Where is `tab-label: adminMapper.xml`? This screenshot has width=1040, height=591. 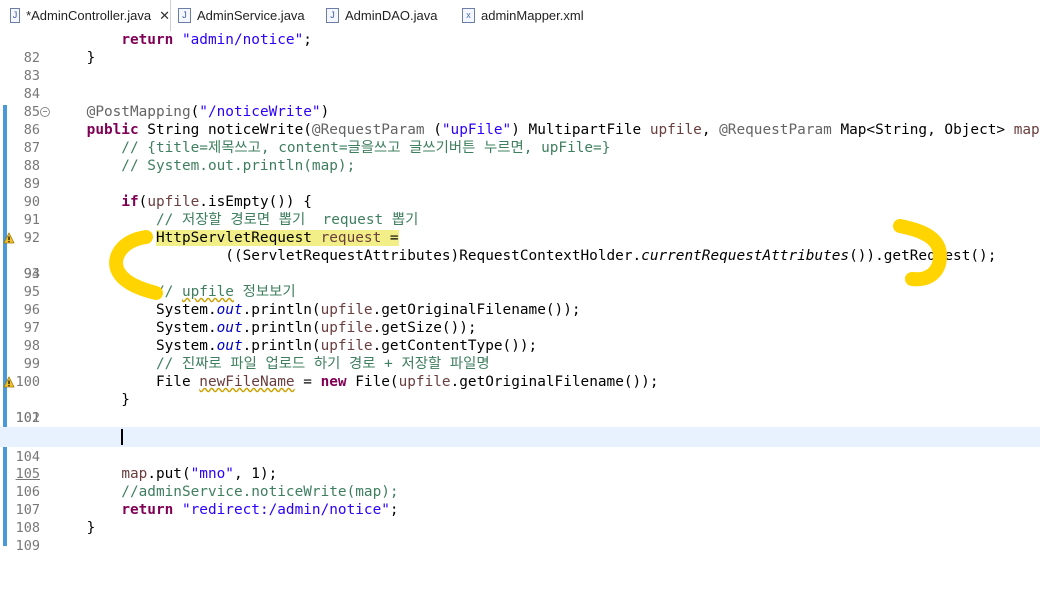
tab-label: adminMapper.xml is located at coordinates (532, 15).